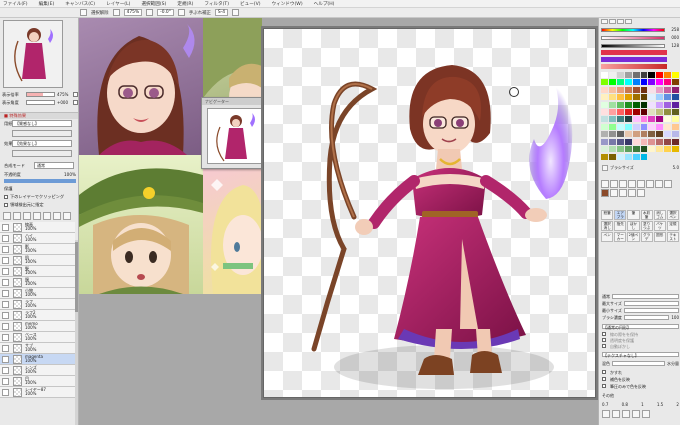 Image resolution: width=680 pixels, height=425 pixels. Describe the element at coordinates (39, 115) in the screenshot. I see `effect-section-header: ■ 特殊効果` at that location.